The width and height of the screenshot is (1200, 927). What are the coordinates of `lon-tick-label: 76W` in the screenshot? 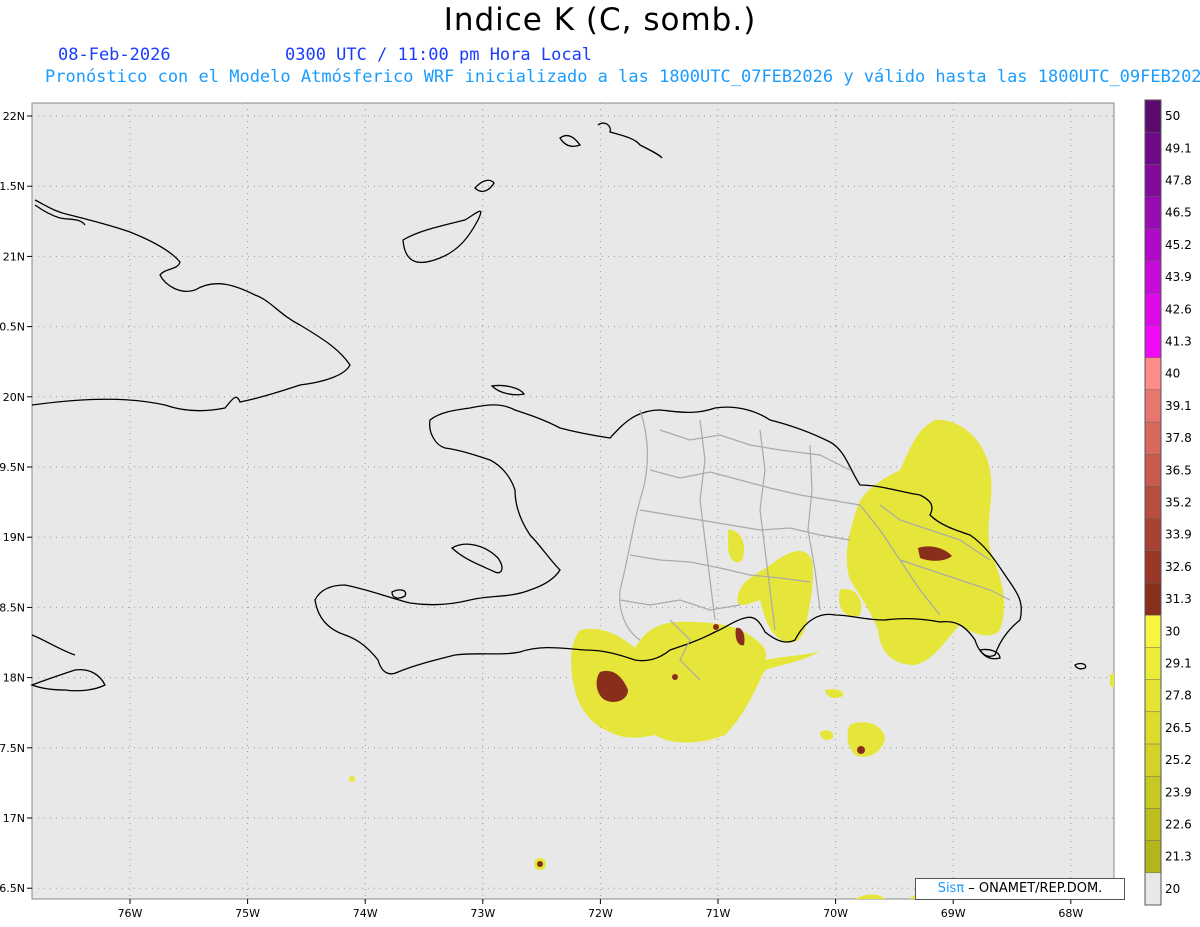 It's located at (130, 913).